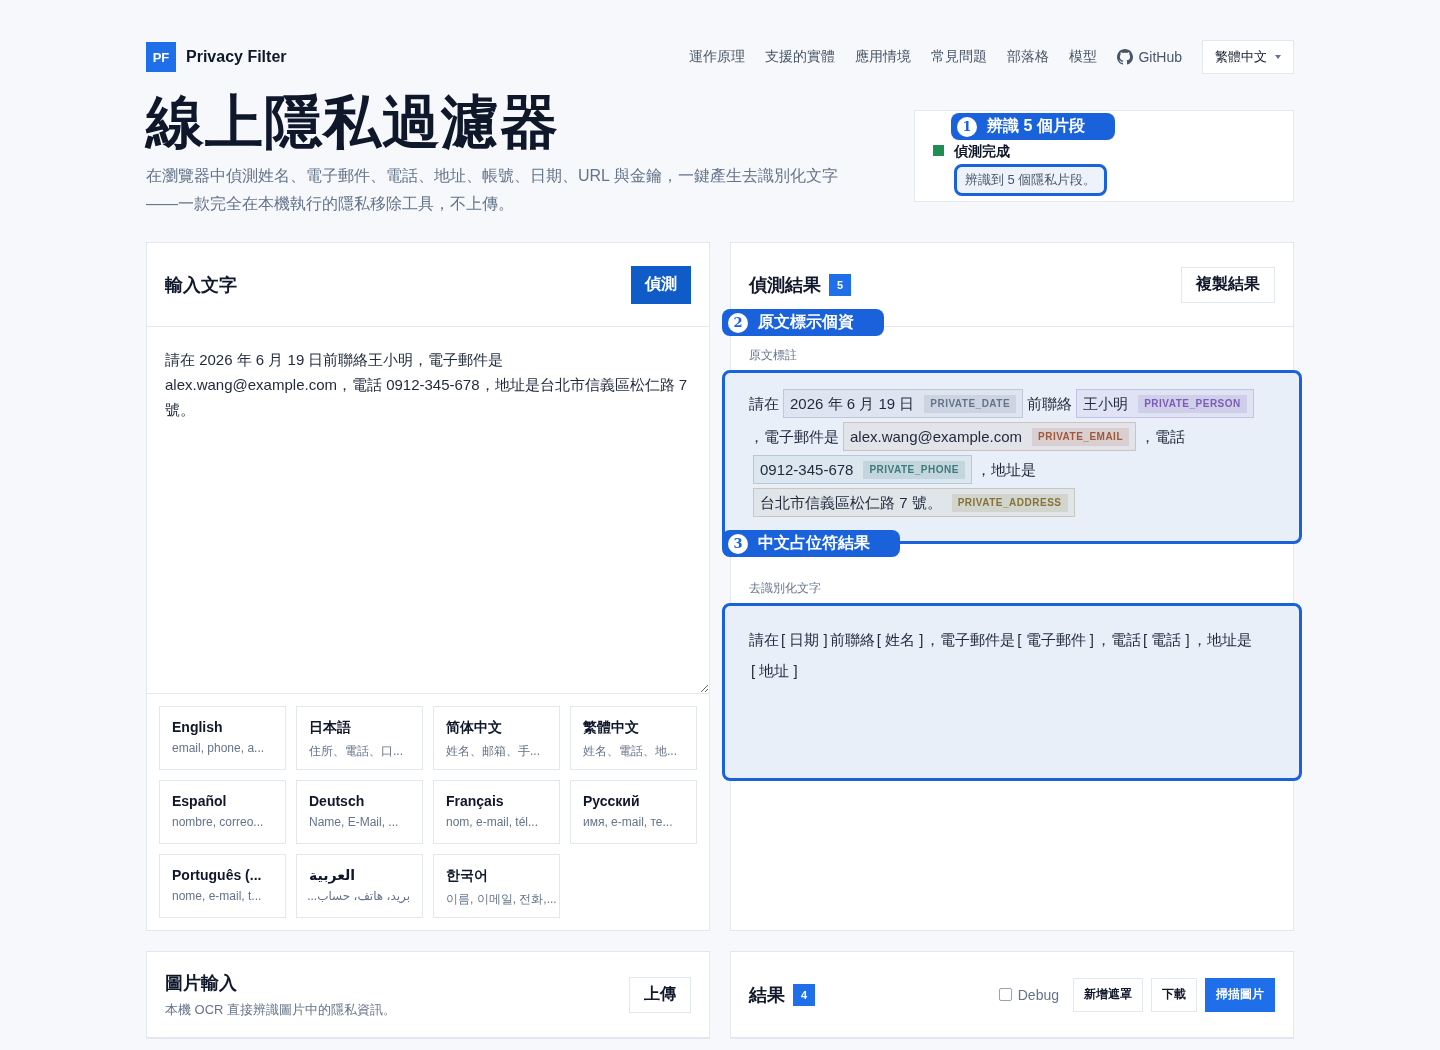 This screenshot has height=1050, width=1440. I want to click on nav-link: 常見問題, so click(959, 57).